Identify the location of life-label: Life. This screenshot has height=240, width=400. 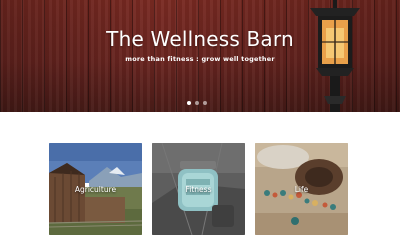
(301, 189).